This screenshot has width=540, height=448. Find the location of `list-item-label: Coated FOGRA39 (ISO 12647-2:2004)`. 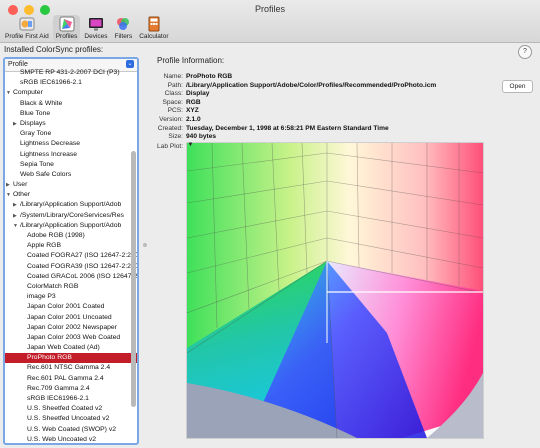

list-item-label: Coated FOGRA39 (ISO 12647-2:2004) is located at coordinates (82, 266).